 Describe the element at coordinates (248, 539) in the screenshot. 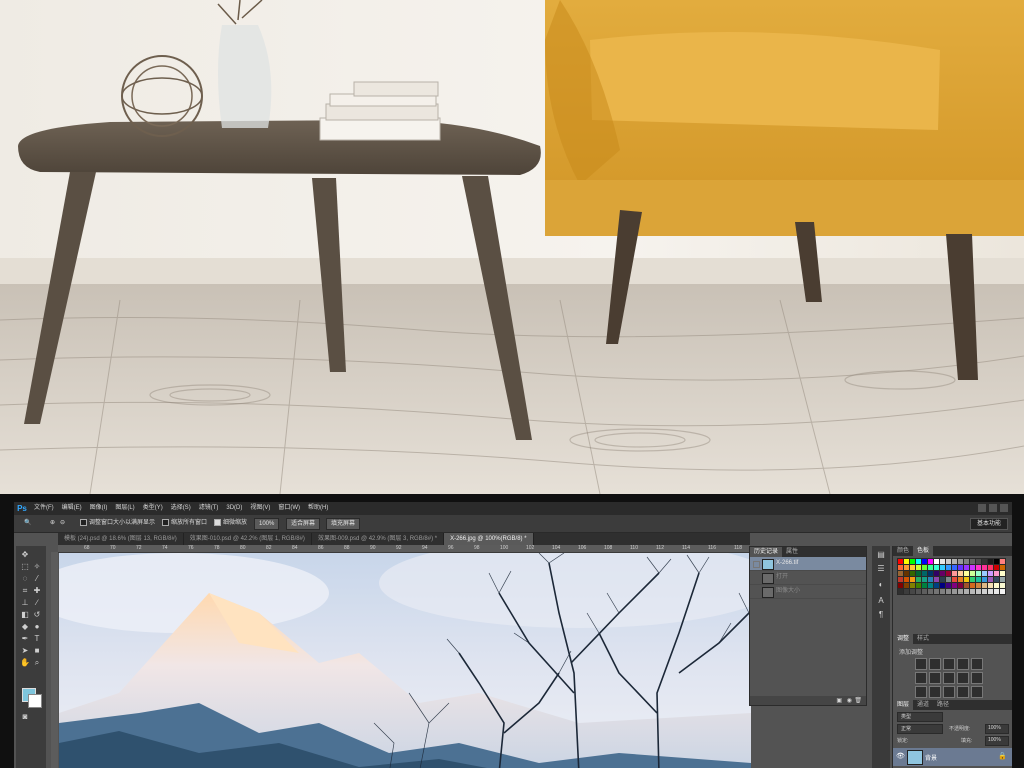

I see `doc-tab-effect010: 效果图-010.psd @ 42.2% (图层 1, RGB/8#)` at that location.